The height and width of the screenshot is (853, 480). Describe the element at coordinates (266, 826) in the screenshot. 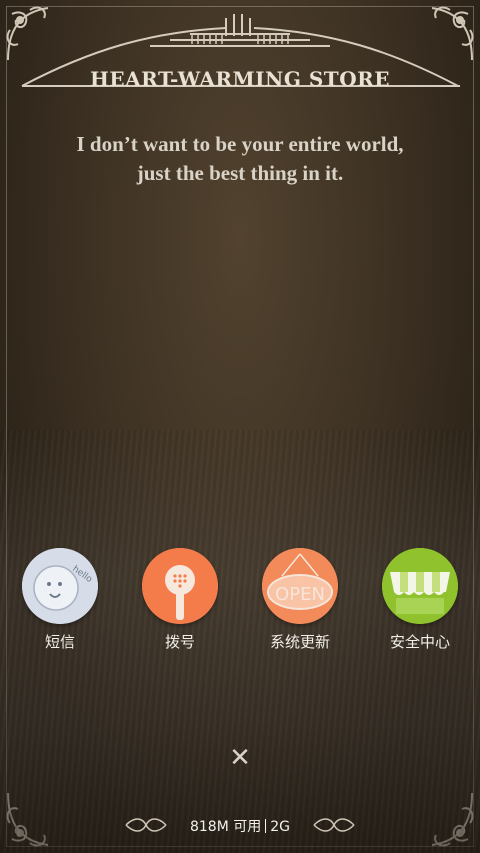

I see `status-divider` at that location.